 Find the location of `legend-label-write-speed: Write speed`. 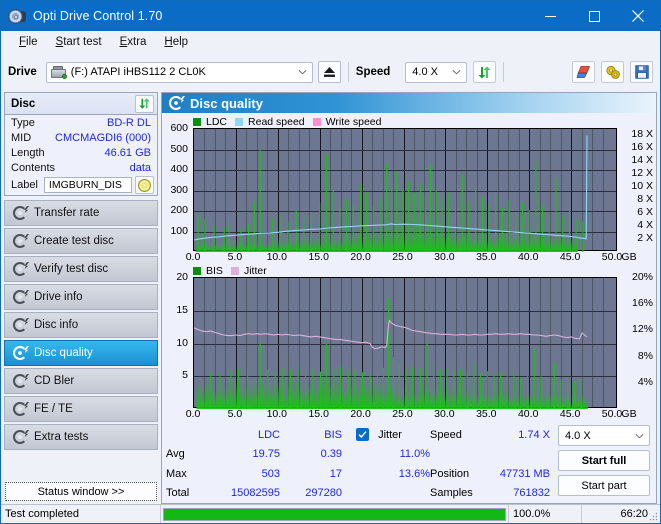

legend-label-write-speed: Write speed is located at coordinates (353, 121).